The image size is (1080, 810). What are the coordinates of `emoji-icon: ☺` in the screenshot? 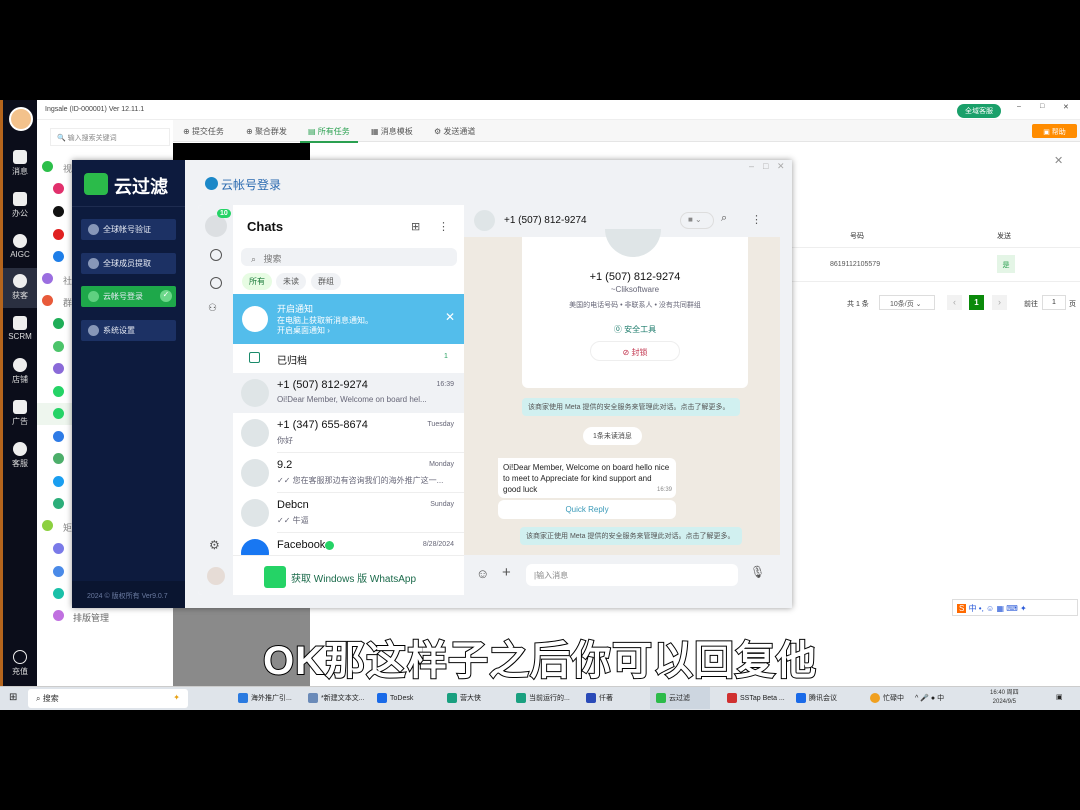 It's located at (482, 573).